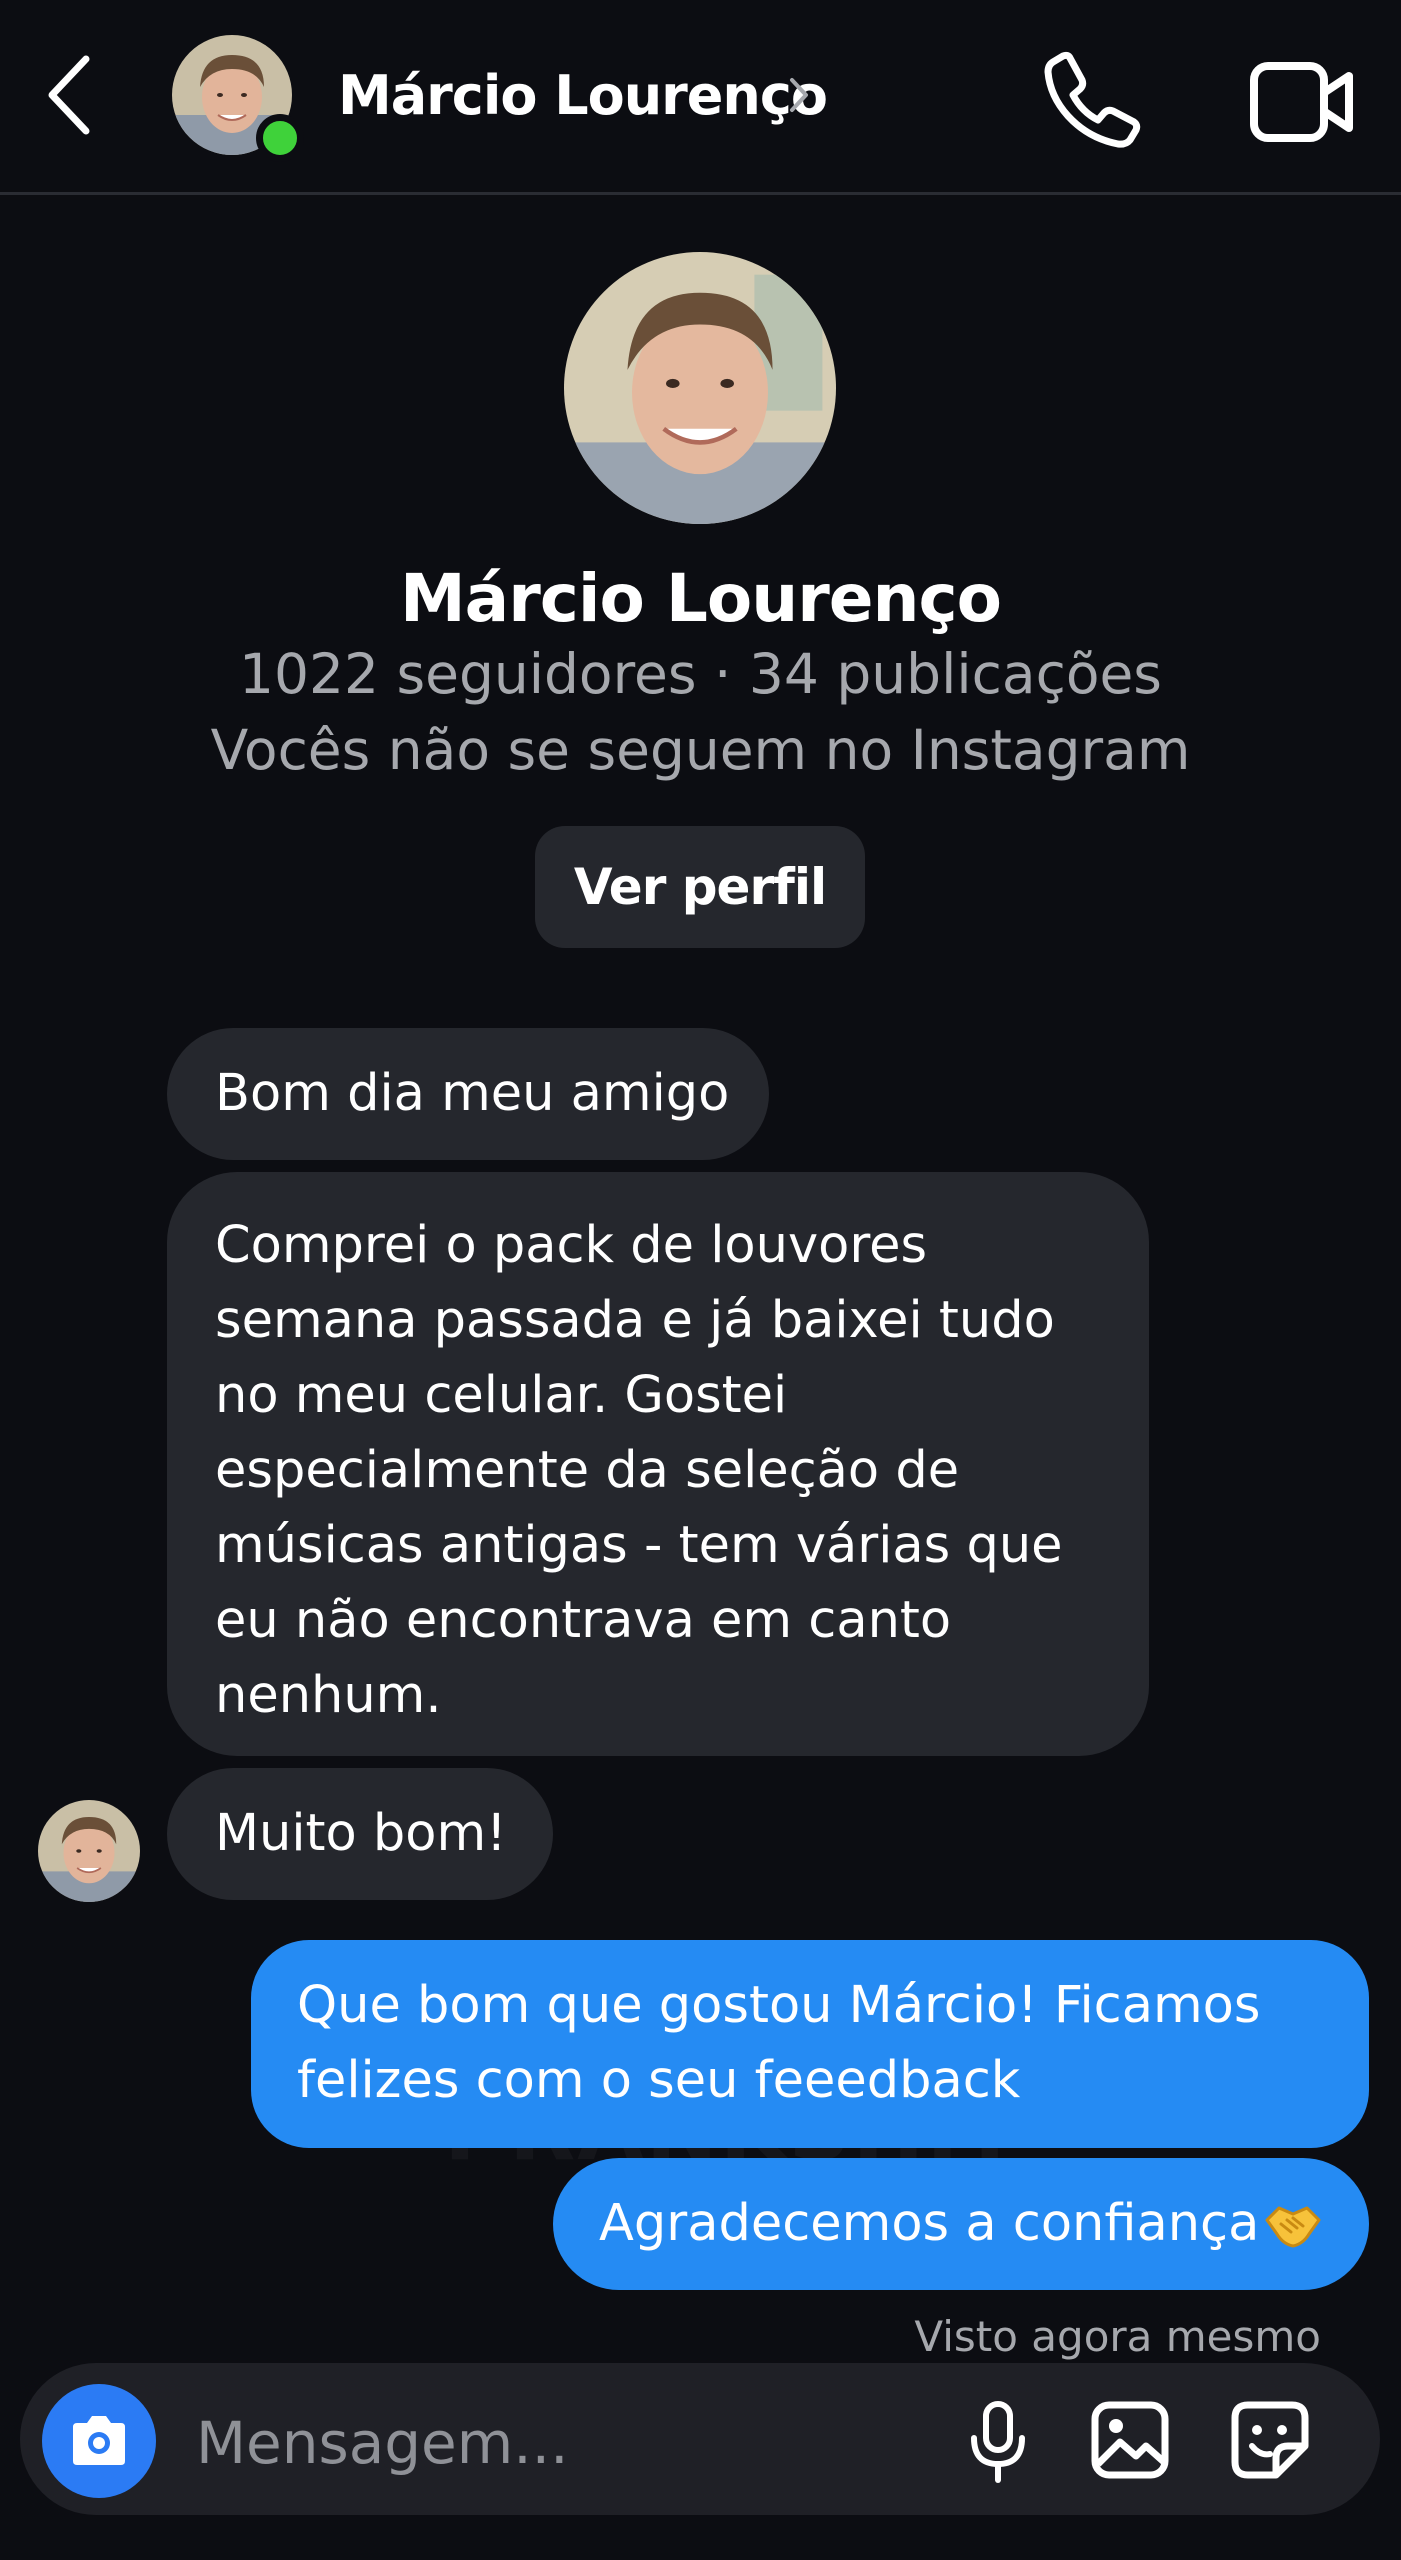  I want to click on chevron-left-icon, so click(69, 95).